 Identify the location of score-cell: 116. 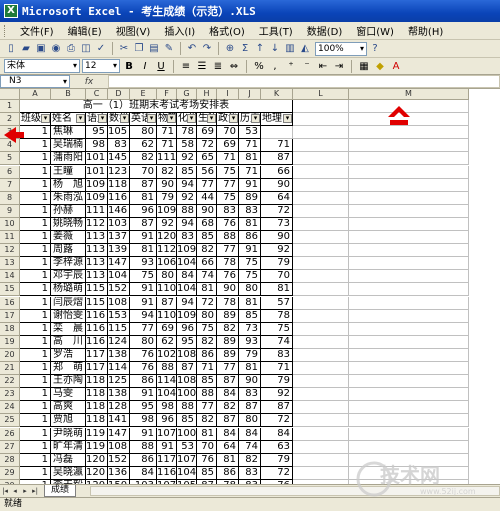
(97, 316).